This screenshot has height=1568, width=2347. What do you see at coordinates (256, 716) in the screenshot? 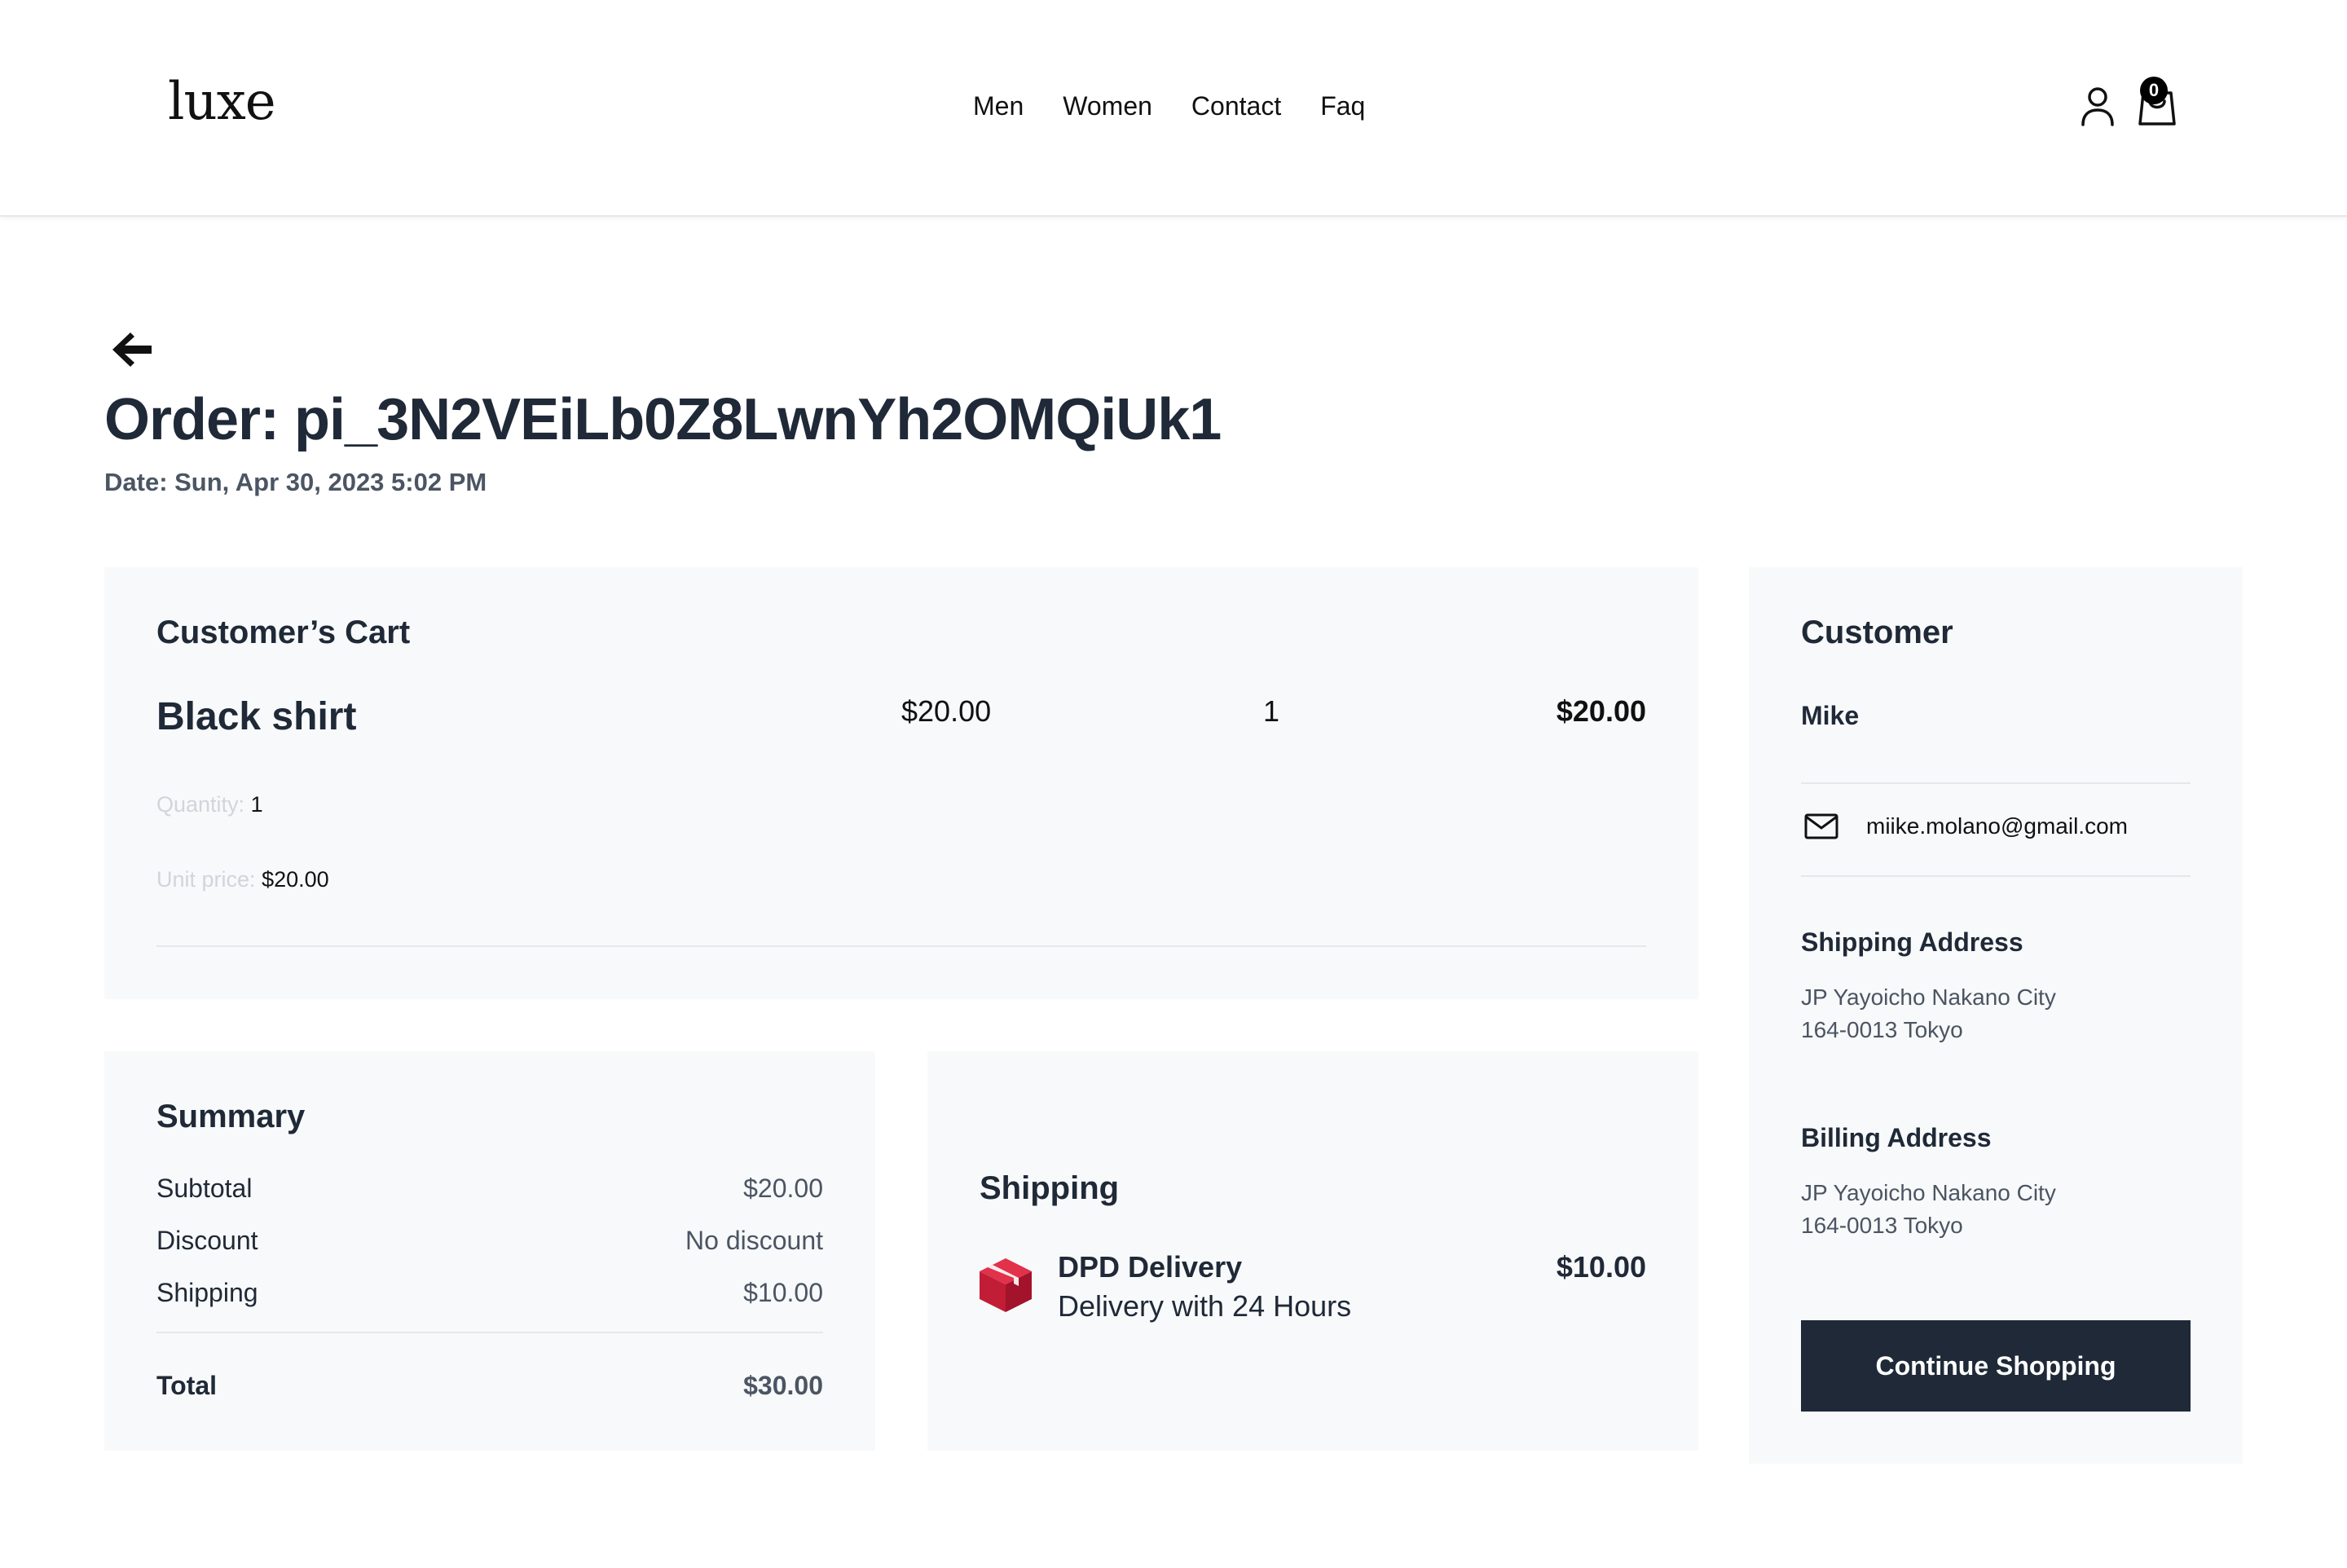
I see `product-name: Black shirt` at bounding box center [256, 716].